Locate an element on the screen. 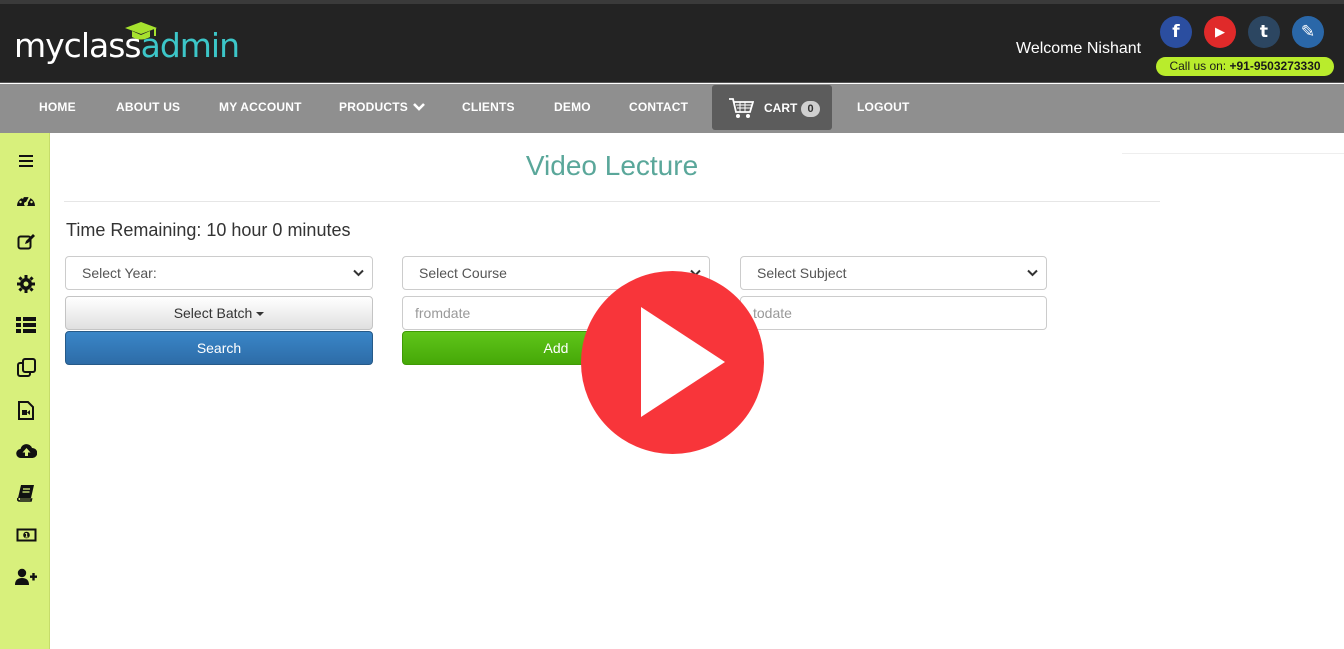 The image size is (1344, 649). select-year-value: Select Year: is located at coordinates (119, 273).